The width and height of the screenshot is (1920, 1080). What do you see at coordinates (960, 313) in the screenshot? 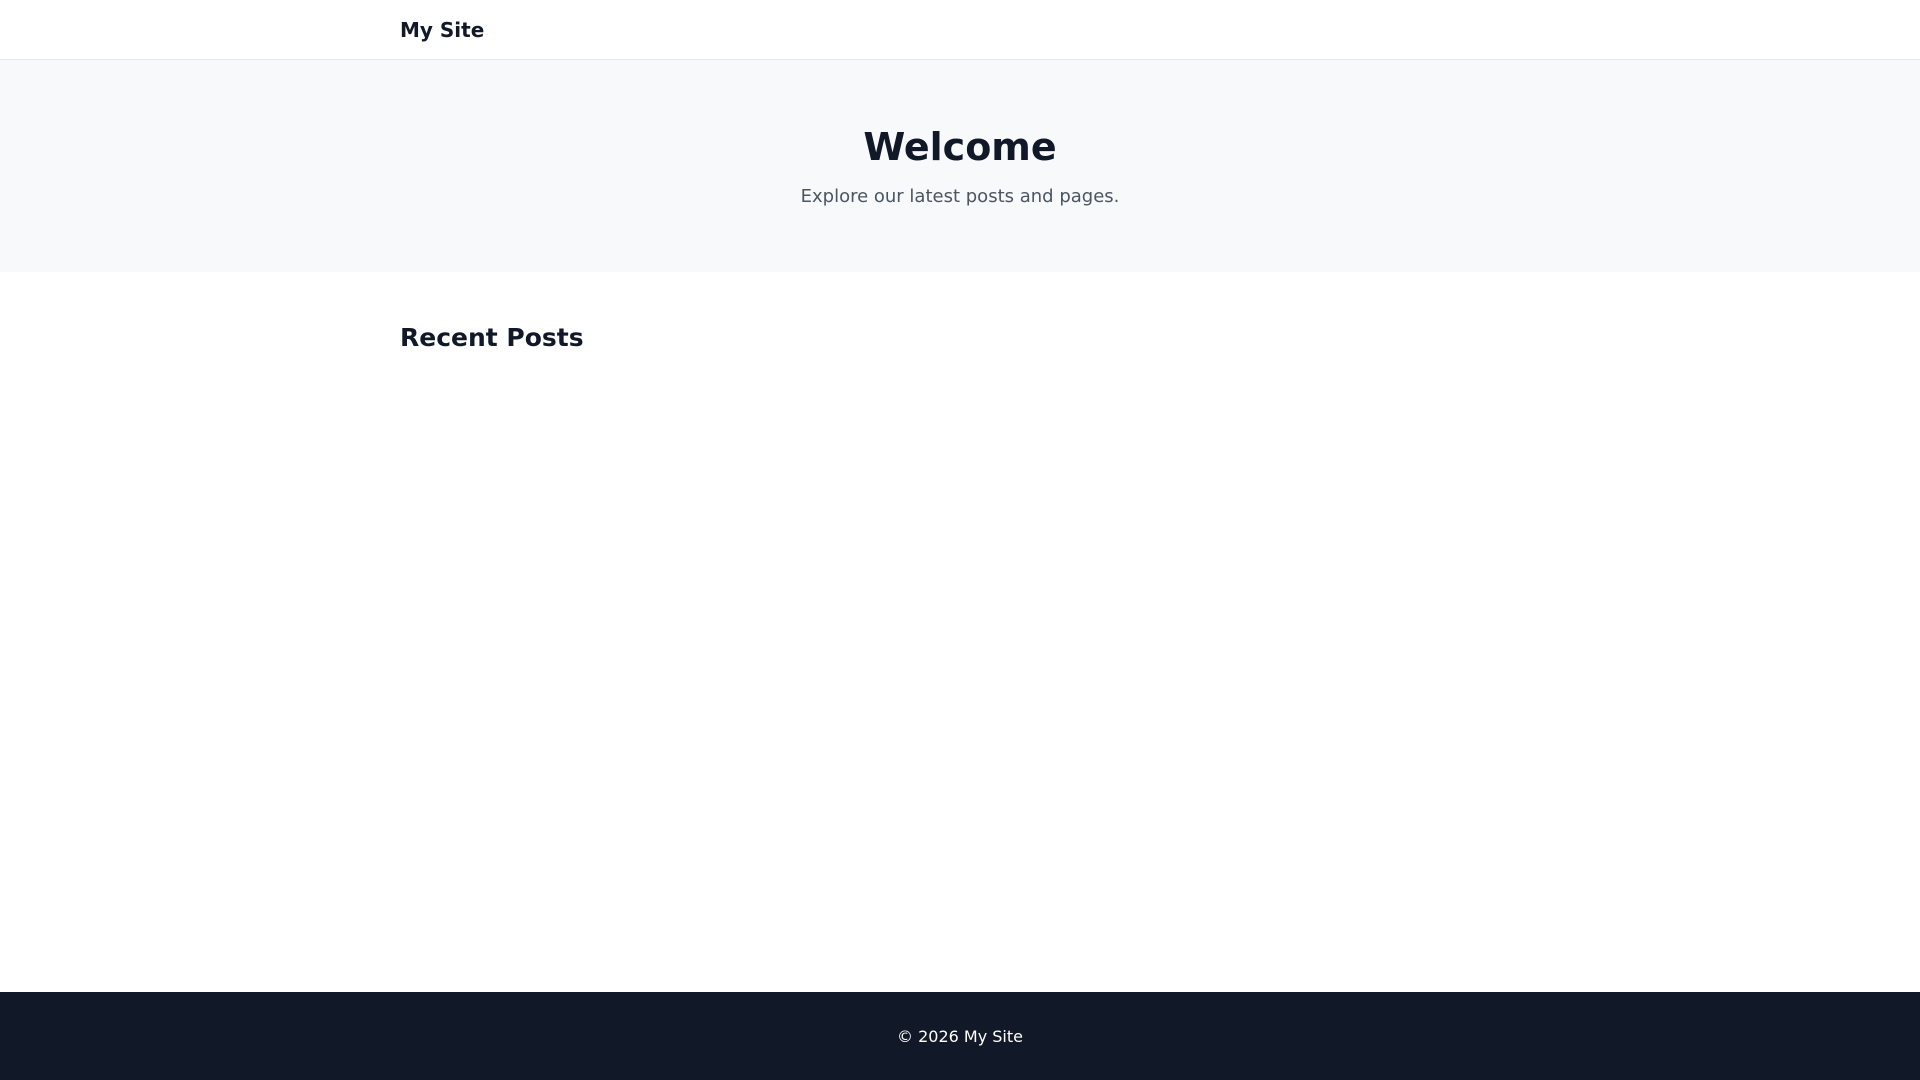
I see `main-container: Recent Posts` at bounding box center [960, 313].